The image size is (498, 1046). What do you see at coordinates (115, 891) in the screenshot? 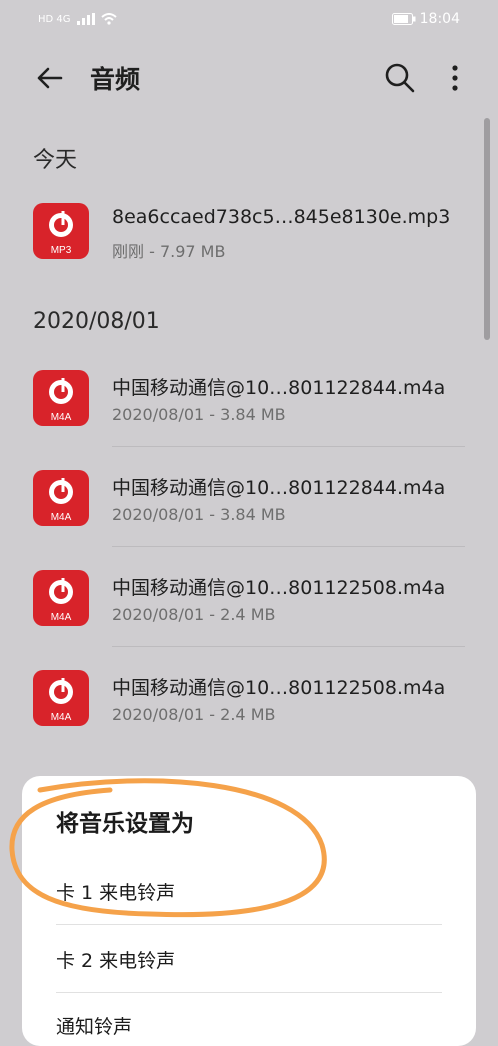
I see `sheet-item-sim1-ringtone: 卡 1 来电铃声` at bounding box center [115, 891].